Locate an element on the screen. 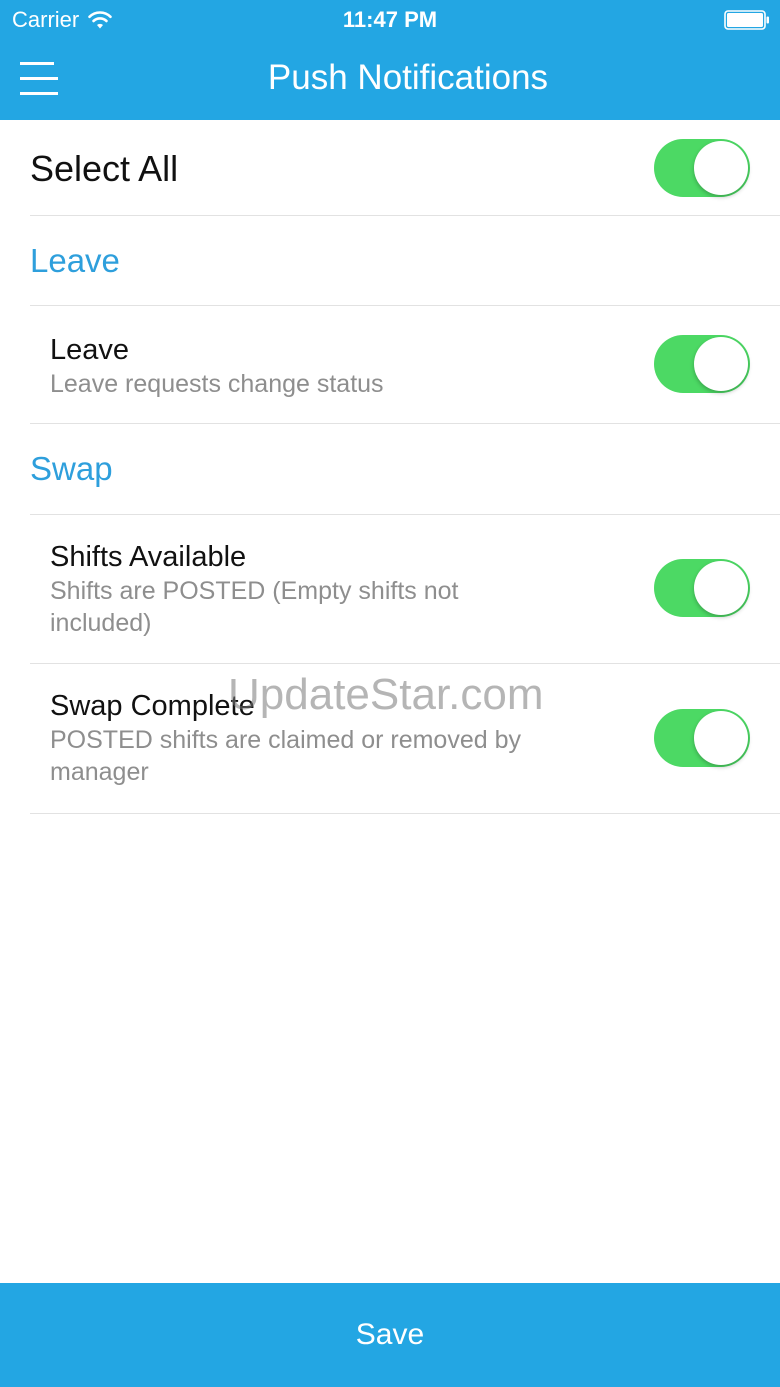  swap-complete-toggle is located at coordinates (702, 738).